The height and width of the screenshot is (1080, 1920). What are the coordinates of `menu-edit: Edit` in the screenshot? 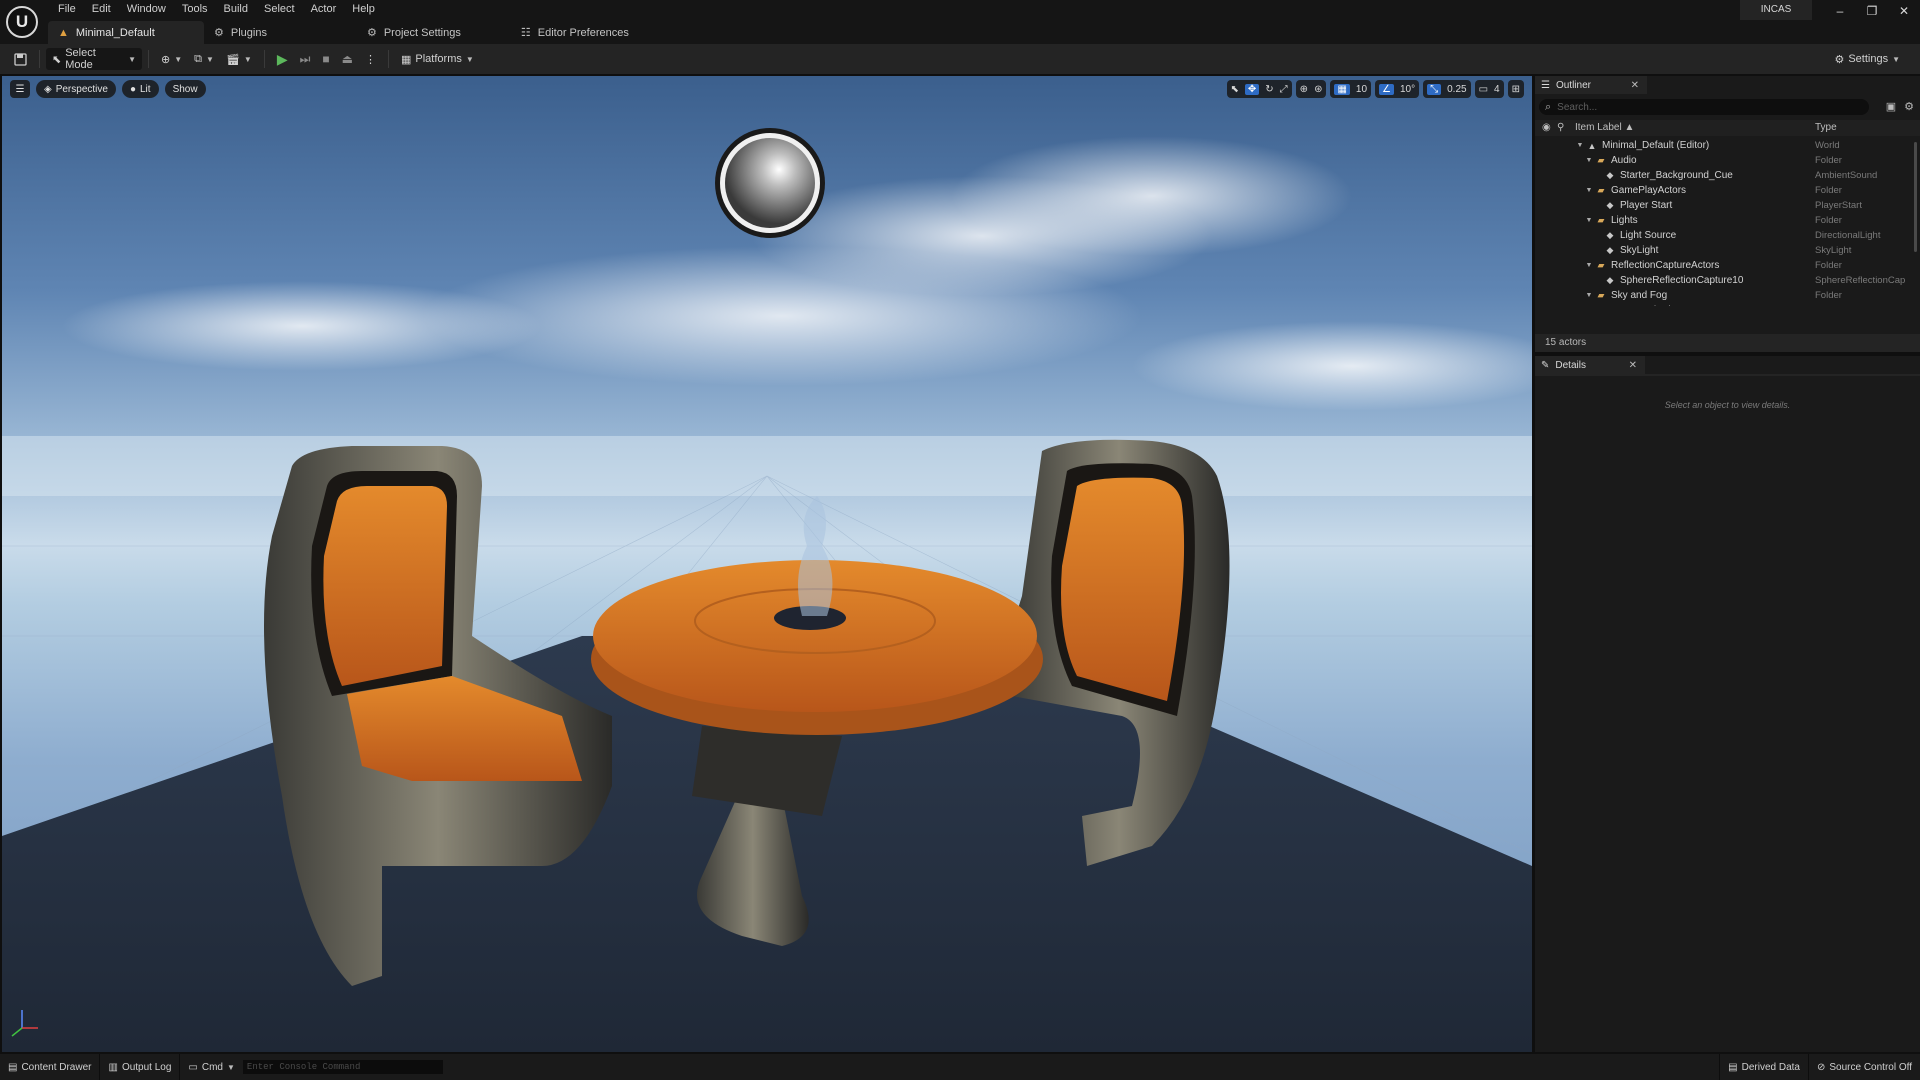 It's located at (101, 9).